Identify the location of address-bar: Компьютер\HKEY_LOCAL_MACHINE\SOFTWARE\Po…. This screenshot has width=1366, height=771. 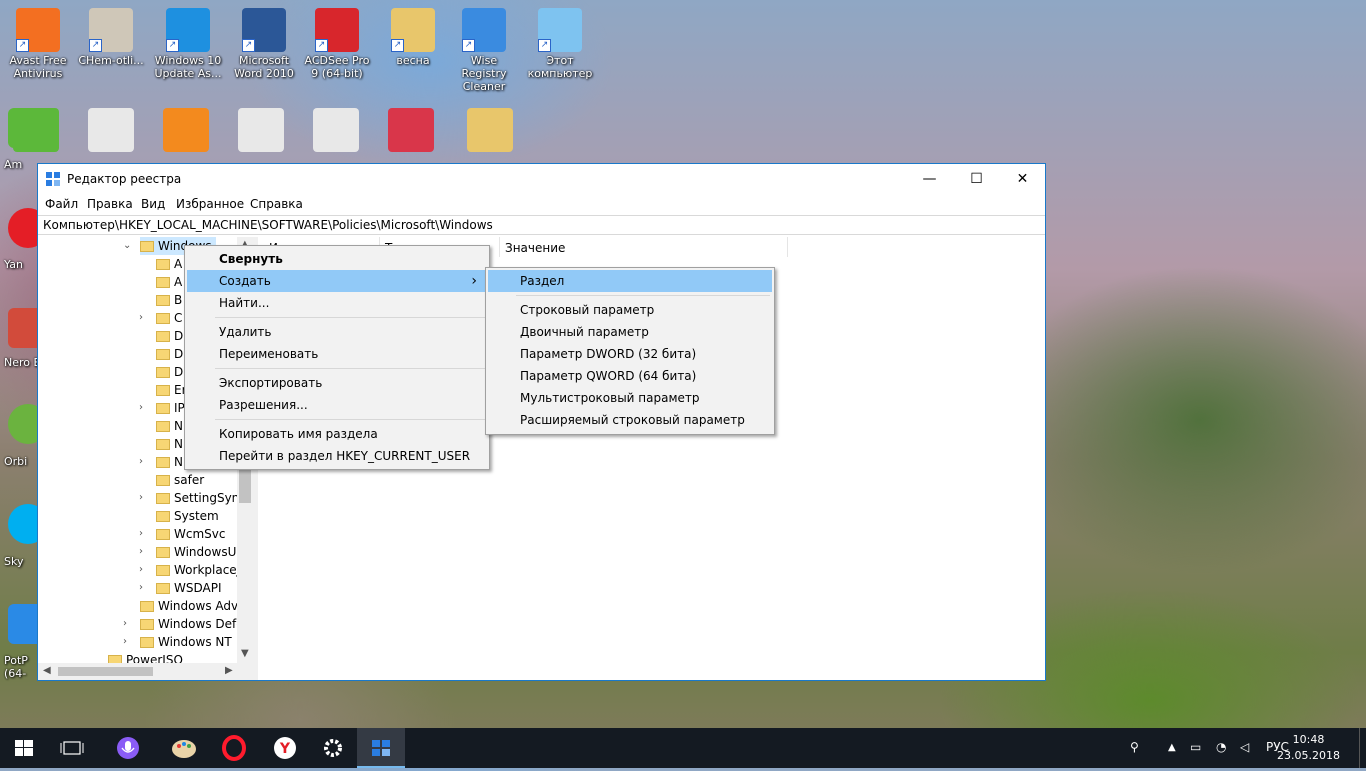
(541, 225).